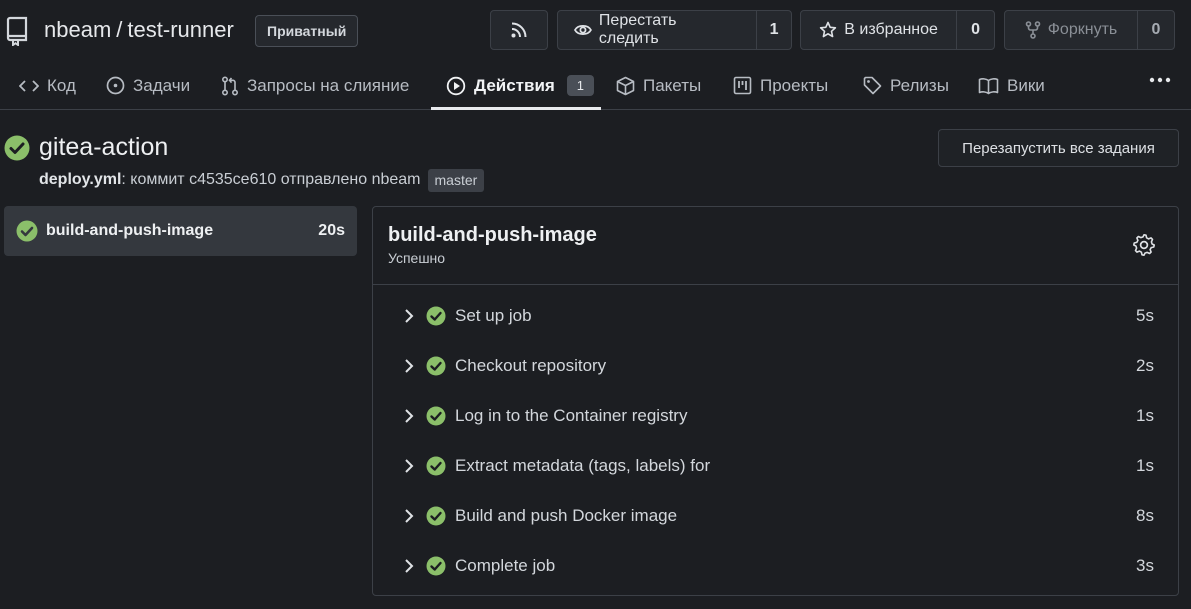 Image resolution: width=1191 pixels, height=609 pixels. Describe the element at coordinates (1155, 30) in the screenshot. I see `forks-count: 0` at that location.